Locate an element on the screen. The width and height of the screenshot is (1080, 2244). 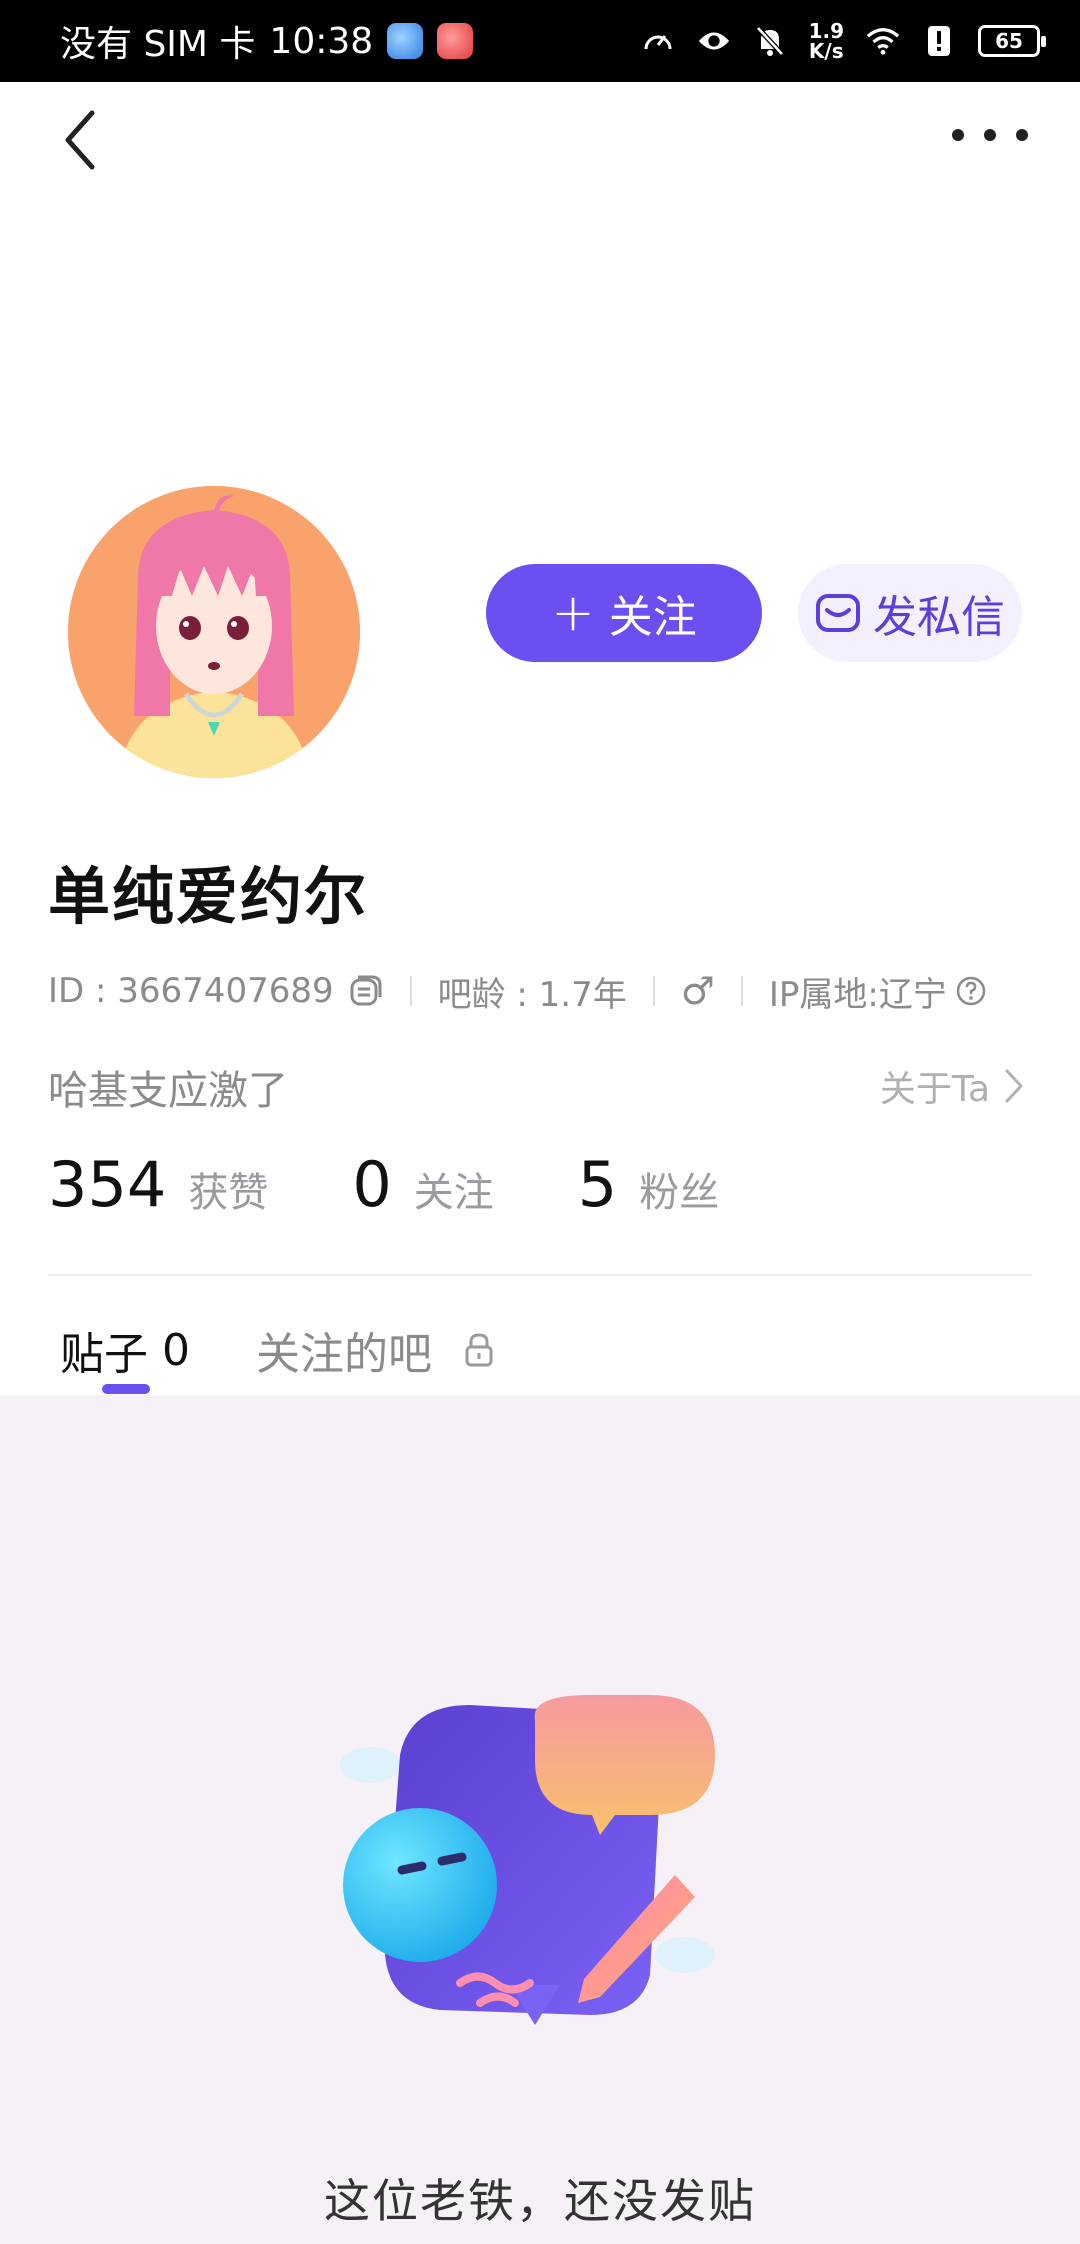
avatar is located at coordinates (214, 632).